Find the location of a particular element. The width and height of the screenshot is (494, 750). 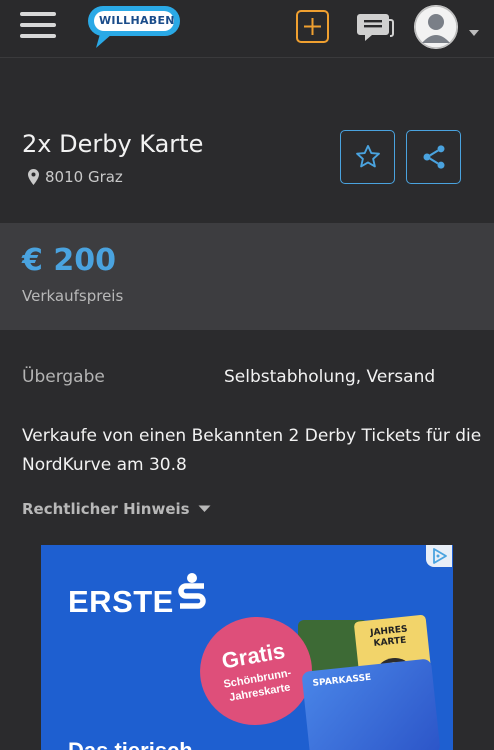

price-label: Verkaufspreis is located at coordinates (73, 296).